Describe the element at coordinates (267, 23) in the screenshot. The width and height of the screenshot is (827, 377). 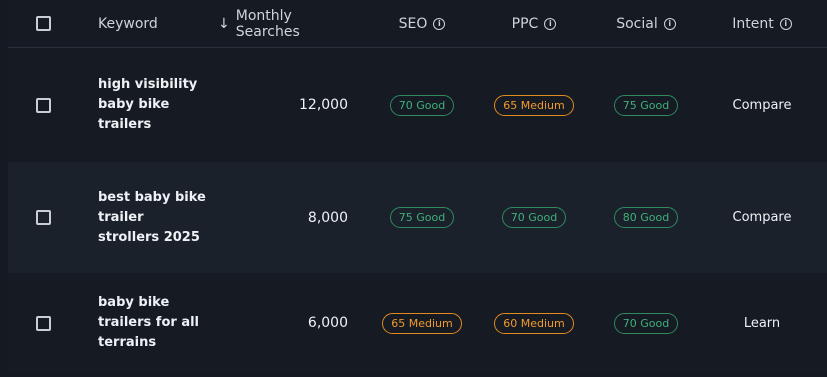
I see `header-monthly-searches: Monthly Searches` at that location.